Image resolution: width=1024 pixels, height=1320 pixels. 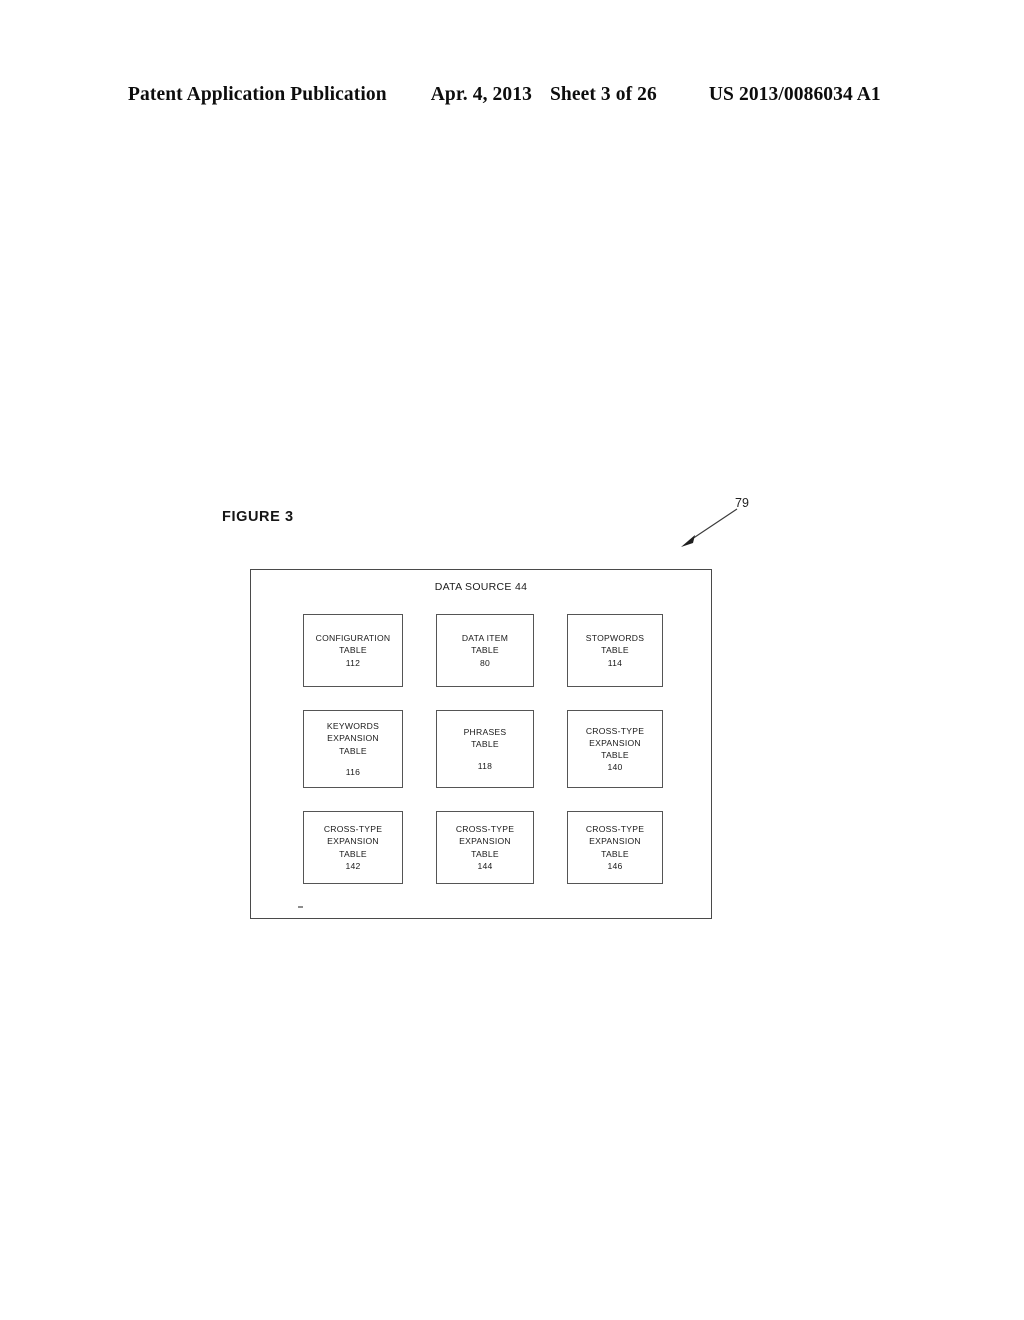 What do you see at coordinates (353, 662) in the screenshot?
I see `table-box-number: 112` at bounding box center [353, 662].